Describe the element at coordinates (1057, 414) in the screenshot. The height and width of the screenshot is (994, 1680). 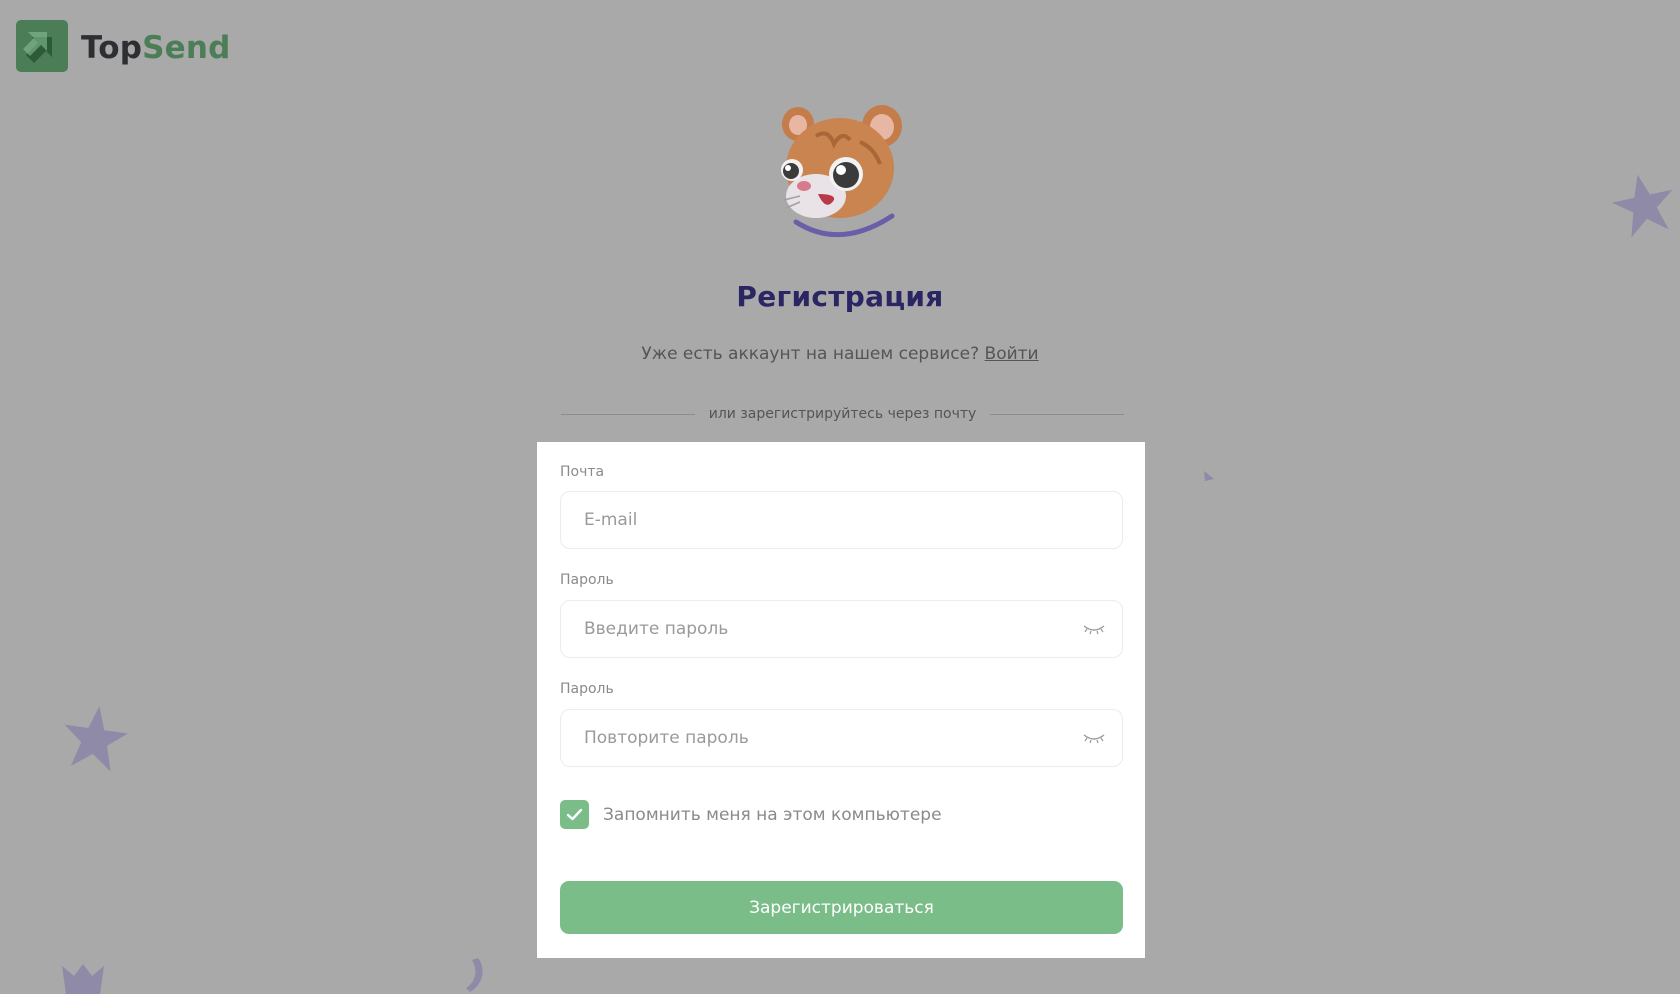
I see `divider-line-right` at that location.